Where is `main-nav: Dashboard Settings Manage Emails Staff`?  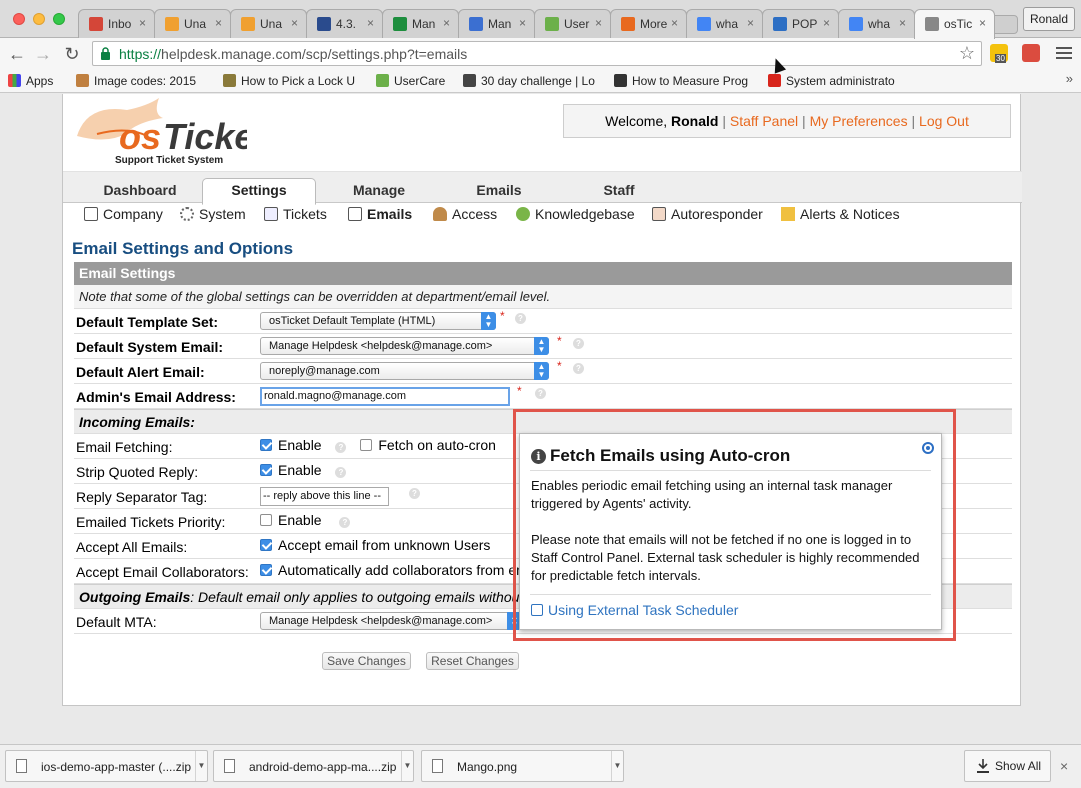
main-nav: Dashboard Settings Manage Emails Staff is located at coordinates (542, 188).